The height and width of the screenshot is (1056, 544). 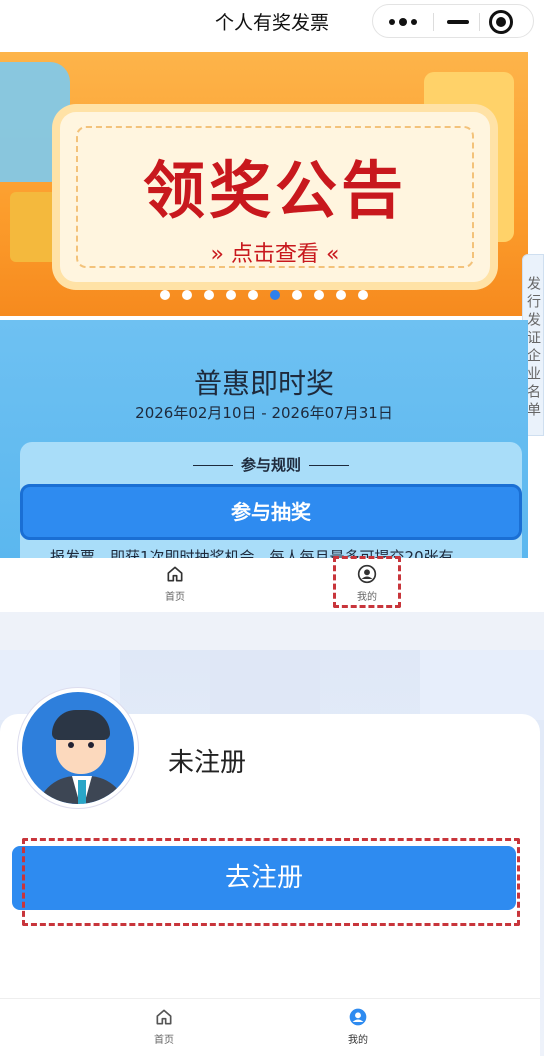 What do you see at coordinates (367, 582) in the screenshot?
I see `highlight-box-mine` at bounding box center [367, 582].